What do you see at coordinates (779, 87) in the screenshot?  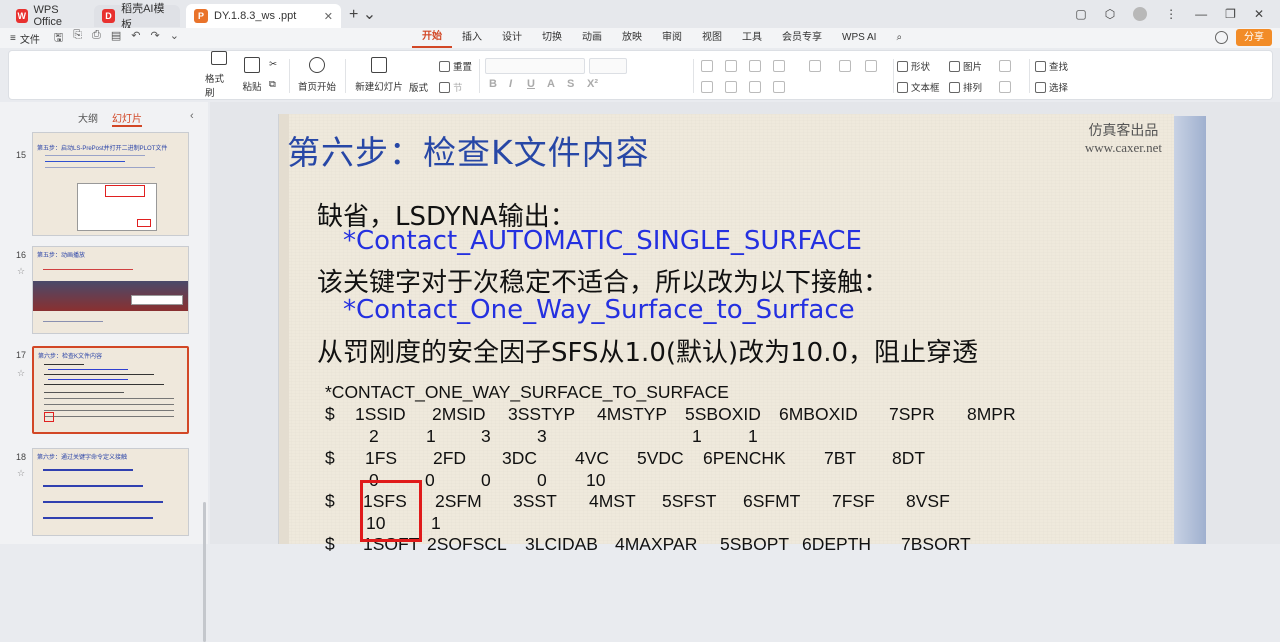 I see `justify-icon` at bounding box center [779, 87].